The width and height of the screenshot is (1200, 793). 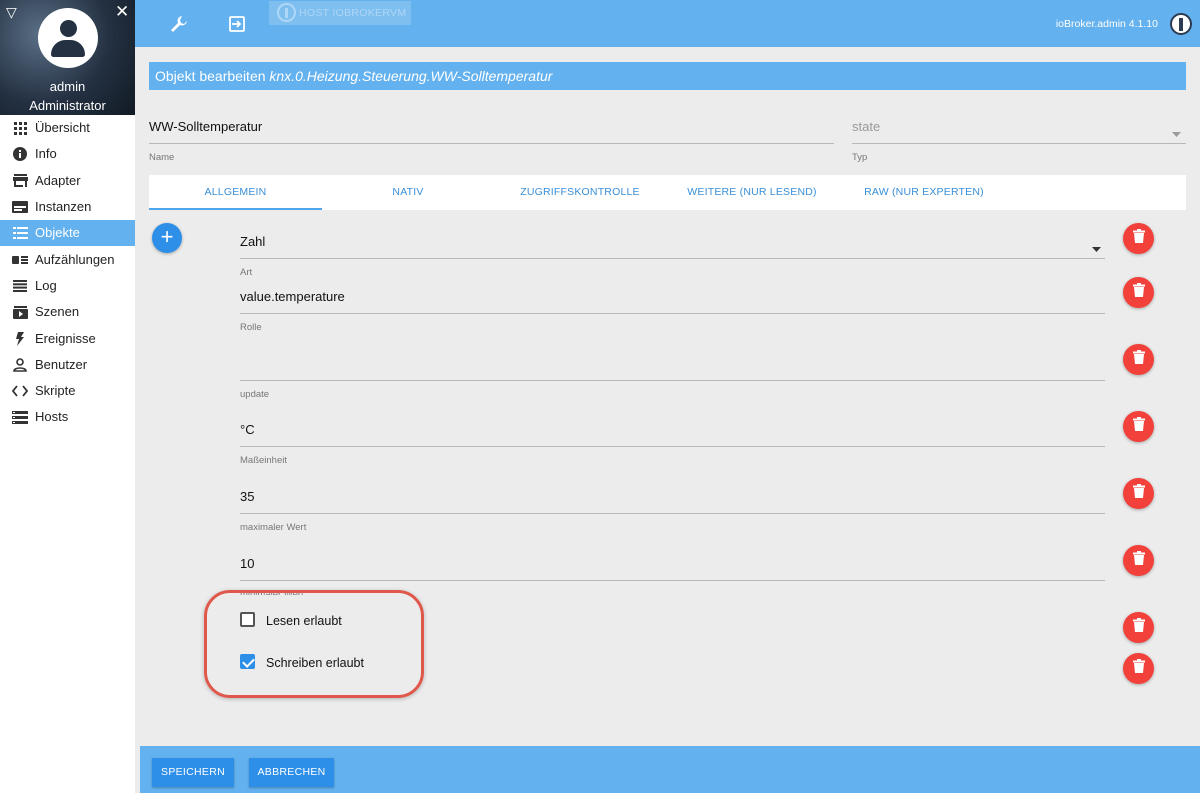 What do you see at coordinates (193, 772) in the screenshot?
I see `save-button: SPEICHERN` at bounding box center [193, 772].